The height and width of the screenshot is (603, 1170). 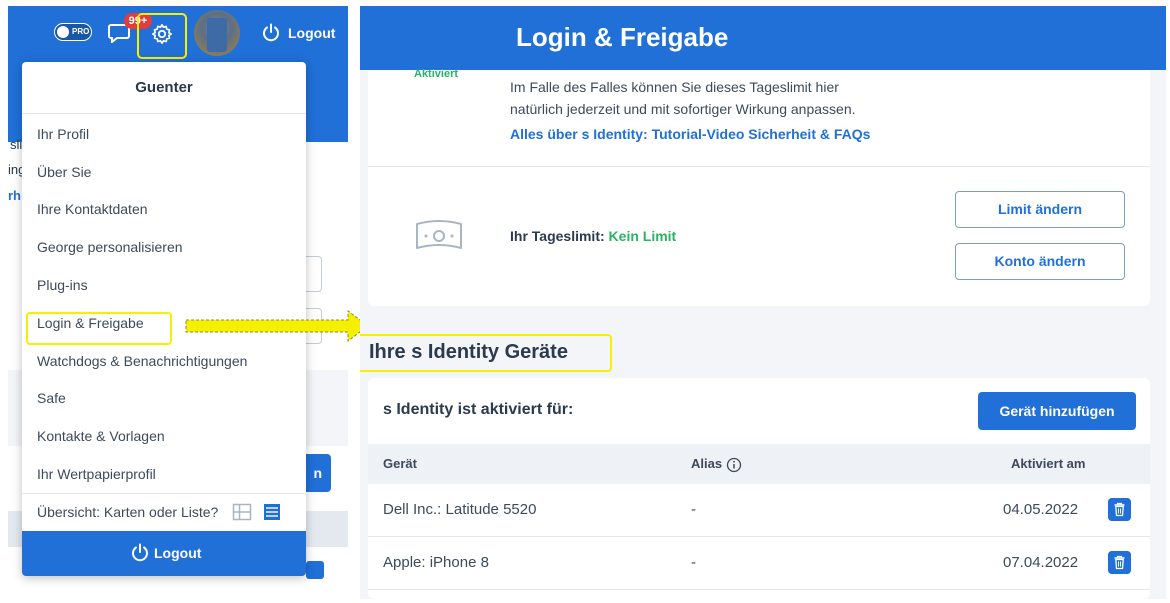 I want to click on info-icon, so click(x=734, y=465).